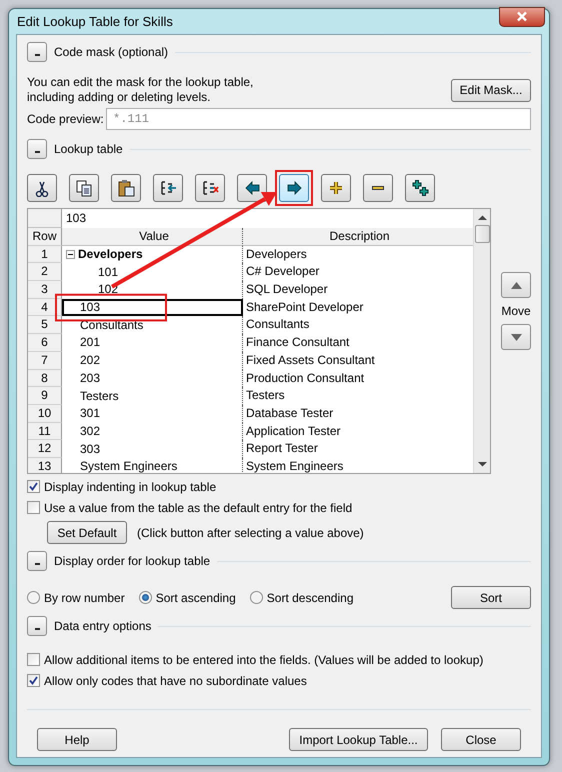 The height and width of the screenshot is (772, 562). Describe the element at coordinates (84, 597) in the screenshot. I see `radio-label: By row number` at that location.